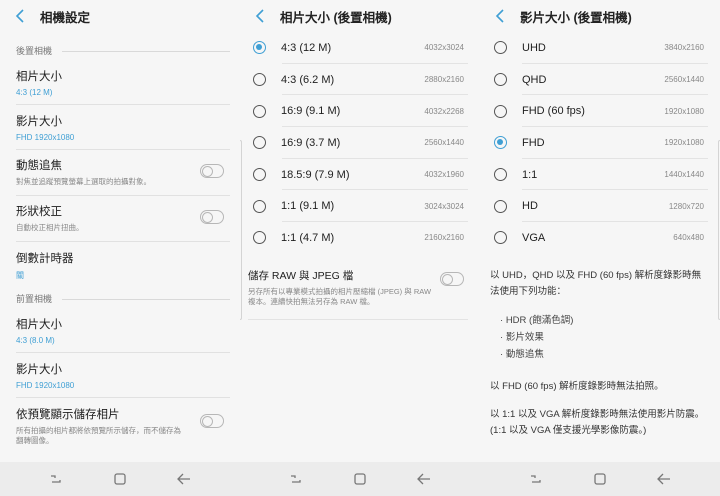  What do you see at coordinates (34, 299) in the screenshot?
I see `section-header-front: 前置相機` at bounding box center [34, 299].